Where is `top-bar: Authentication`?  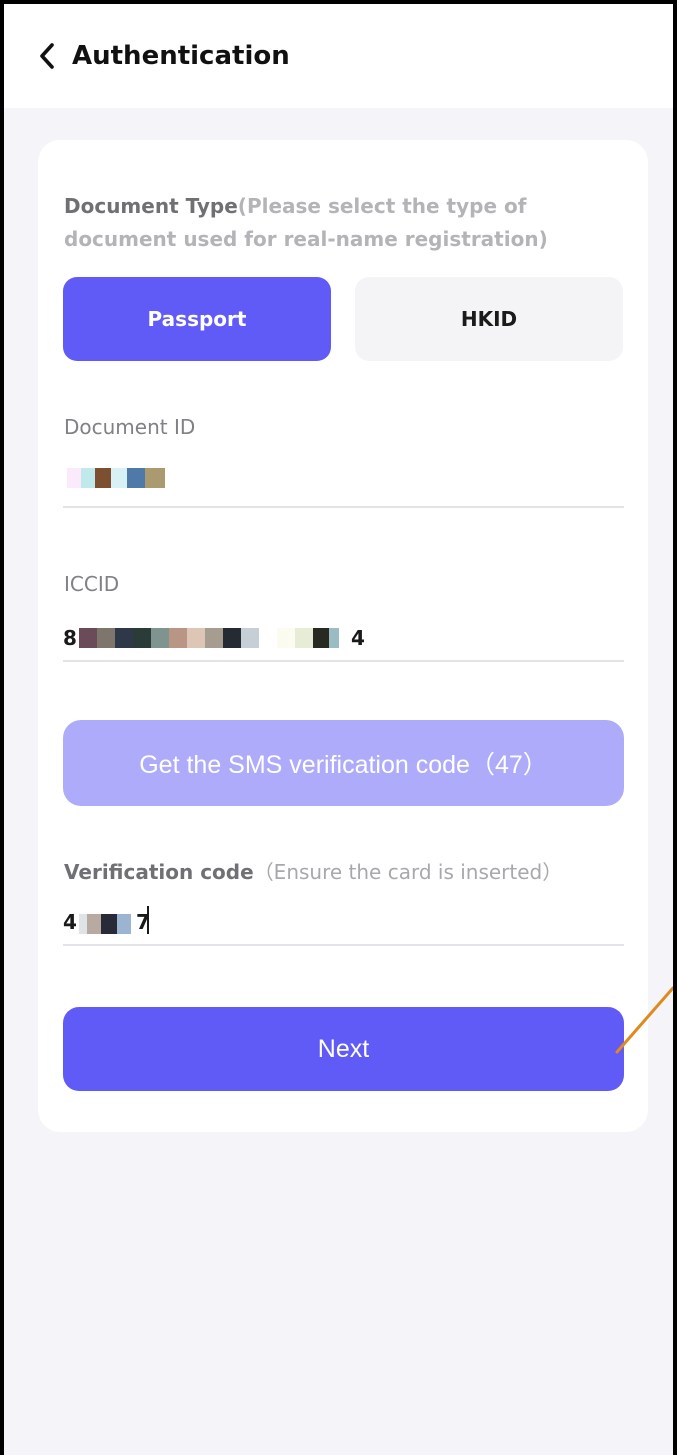
top-bar: Authentication is located at coordinates (338, 56).